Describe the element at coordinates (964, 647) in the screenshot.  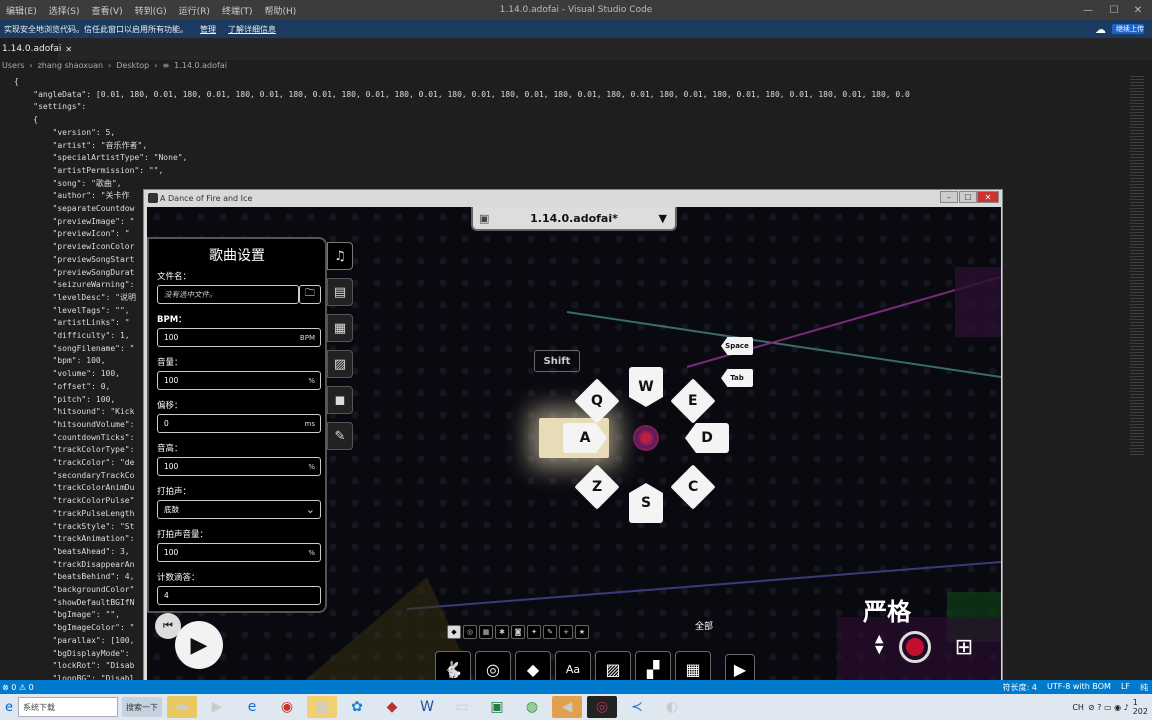
I see `basket-icon: ⊞` at that location.